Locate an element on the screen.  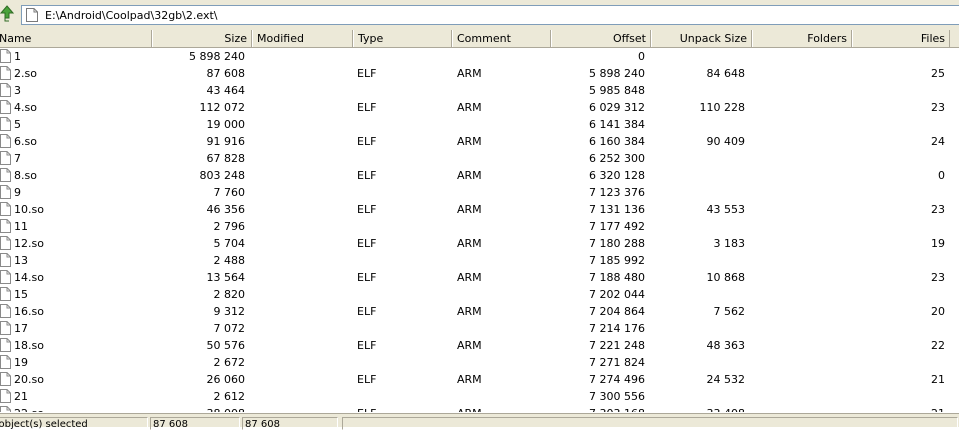
column-size: Size is located at coordinates (202, 38).